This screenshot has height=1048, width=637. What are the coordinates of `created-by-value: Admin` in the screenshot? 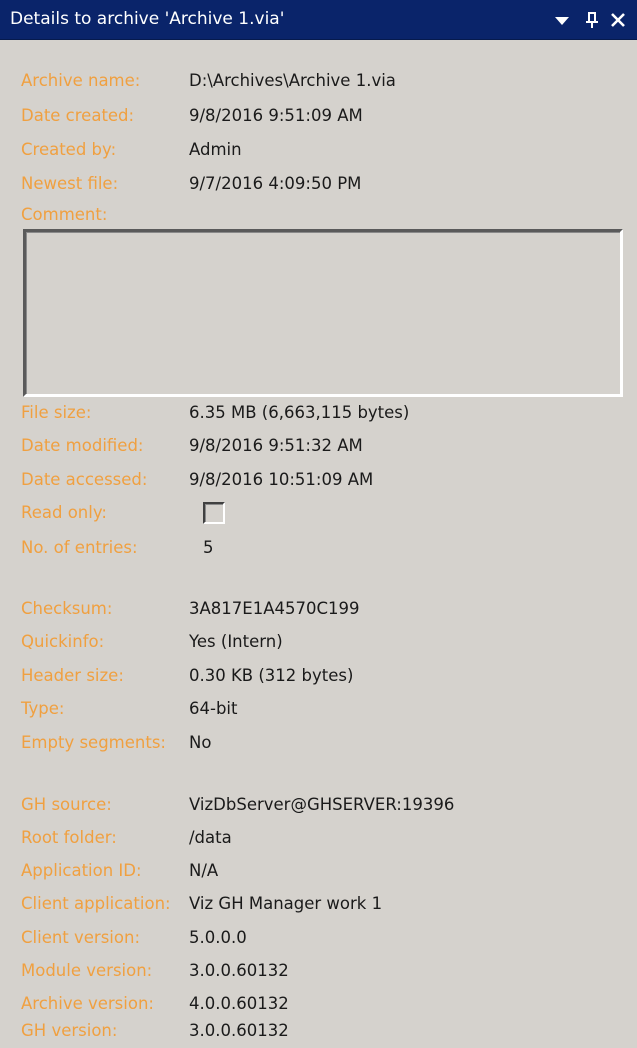 It's located at (215, 149).